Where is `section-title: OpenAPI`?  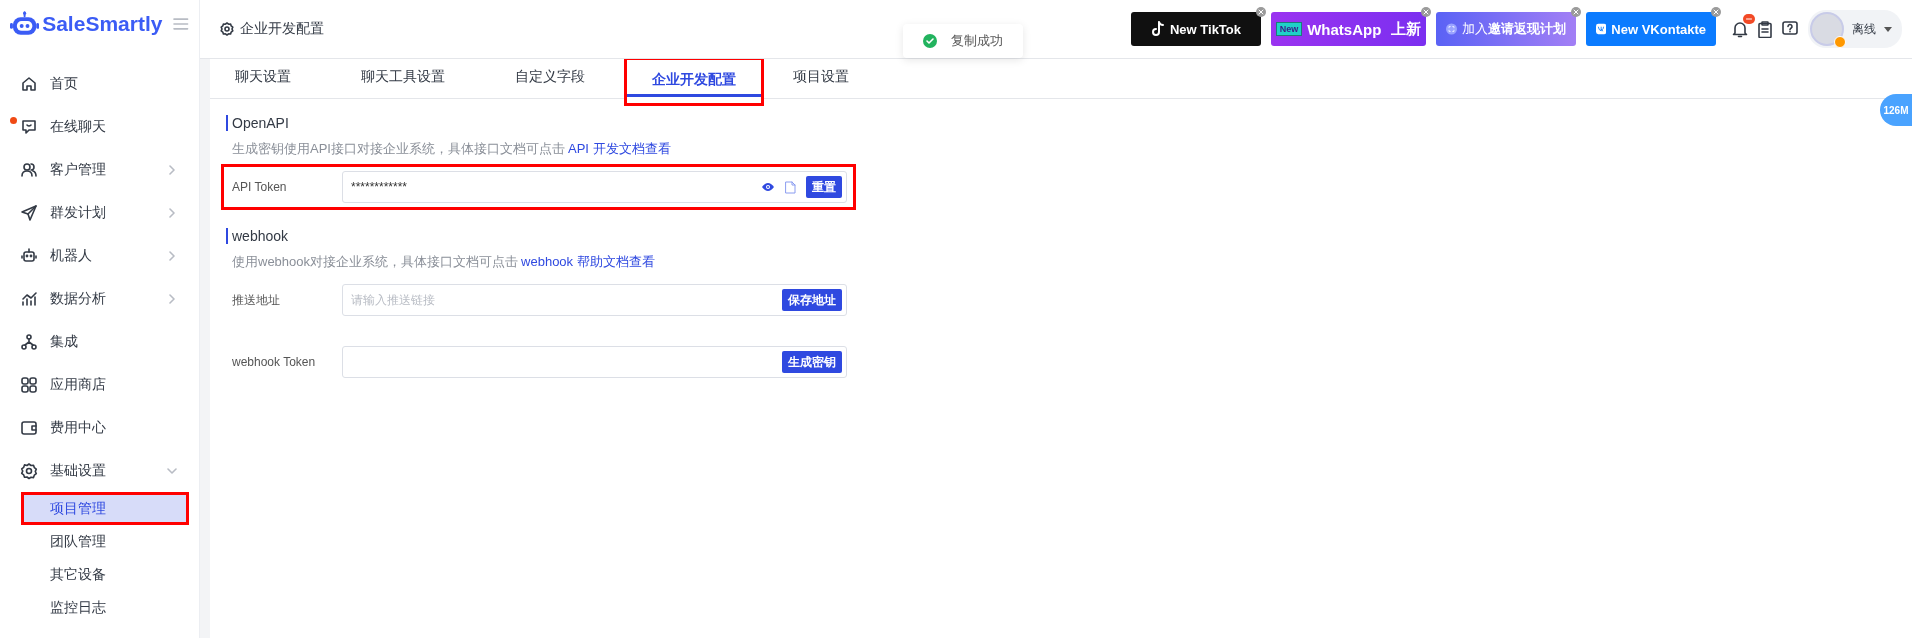 section-title: OpenAPI is located at coordinates (541, 123).